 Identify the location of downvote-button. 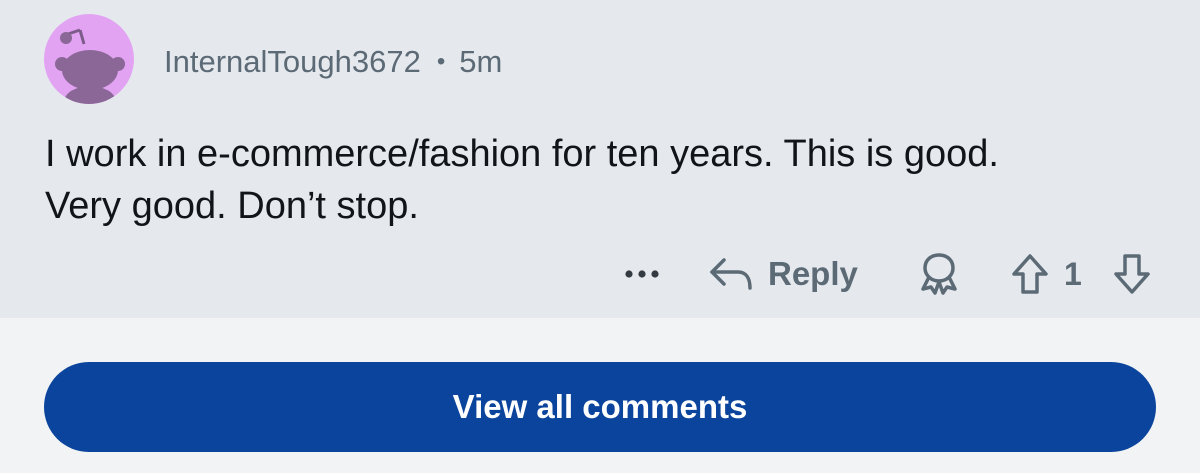
(1132, 274).